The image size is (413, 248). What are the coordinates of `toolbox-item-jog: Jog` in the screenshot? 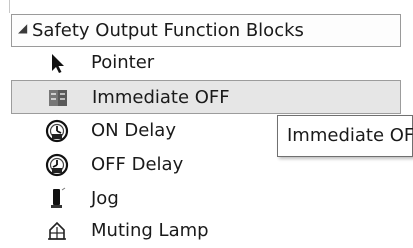 It's located at (206, 199).